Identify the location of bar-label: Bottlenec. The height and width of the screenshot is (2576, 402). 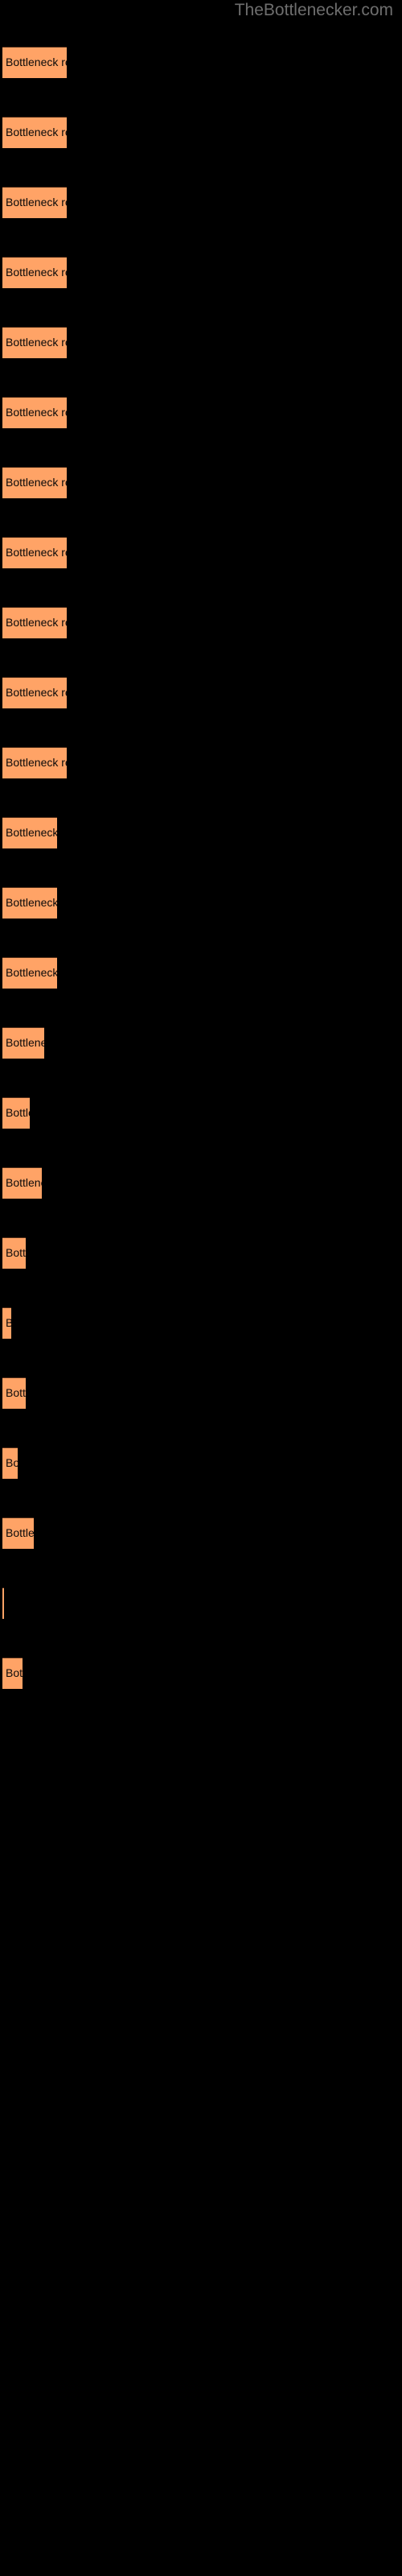
(24, 1182).